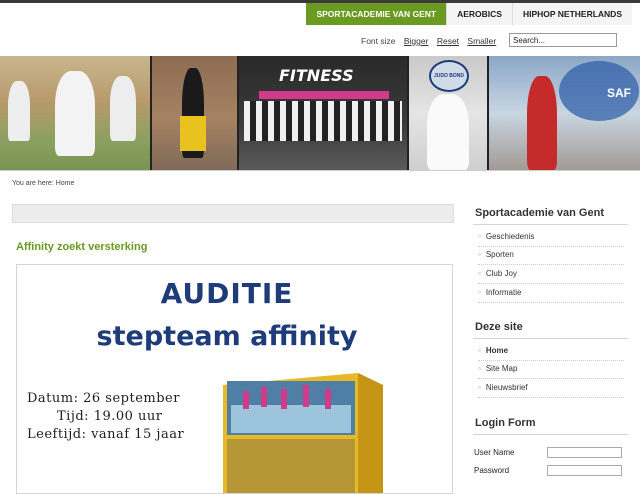  I want to click on sidebar-item-club-joy: ▫ Club Joy, so click(551, 274).